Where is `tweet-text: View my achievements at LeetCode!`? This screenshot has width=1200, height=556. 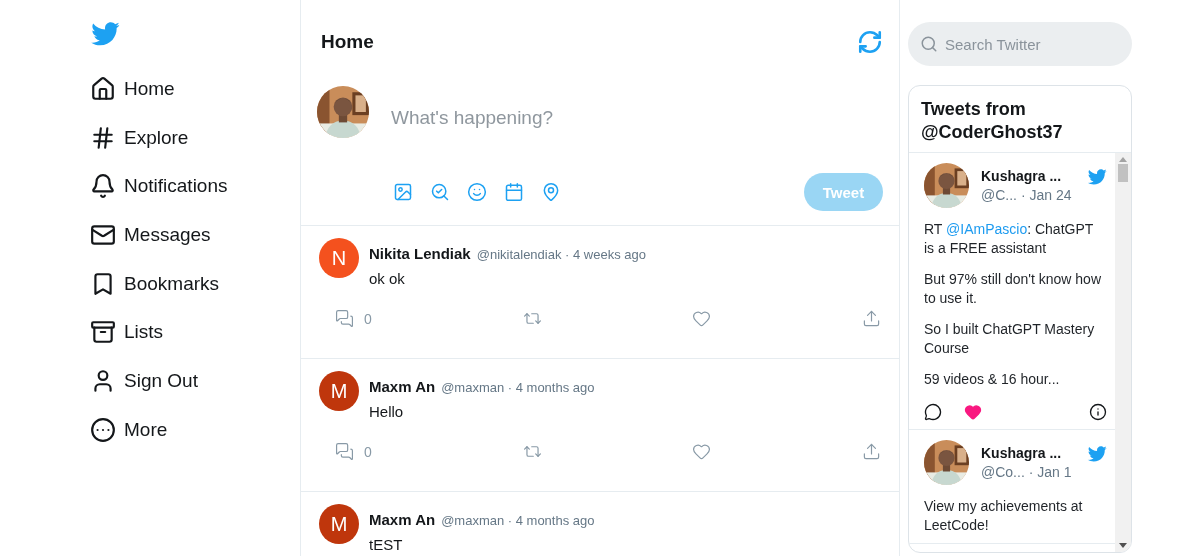 tweet-text: View my achievements at LeetCode! is located at coordinates (1004, 516).